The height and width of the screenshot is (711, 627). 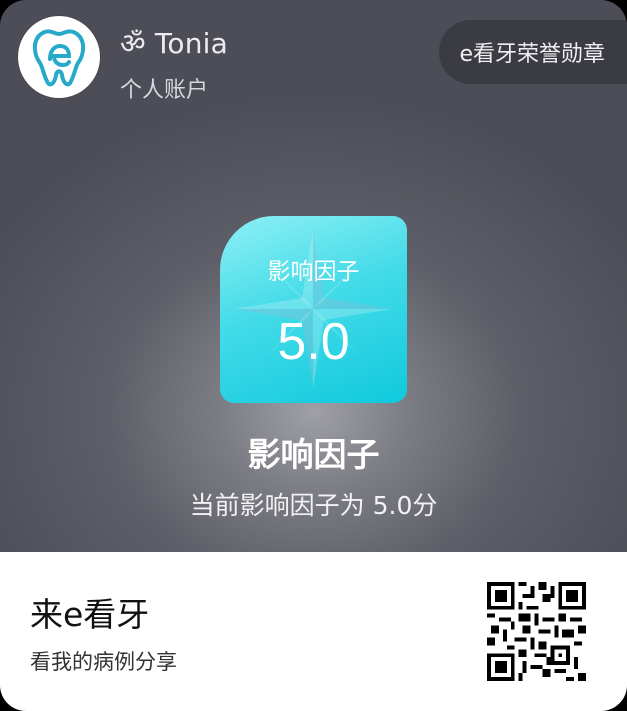 What do you see at coordinates (313, 342) in the screenshot?
I see `badge-value: 5.0` at bounding box center [313, 342].